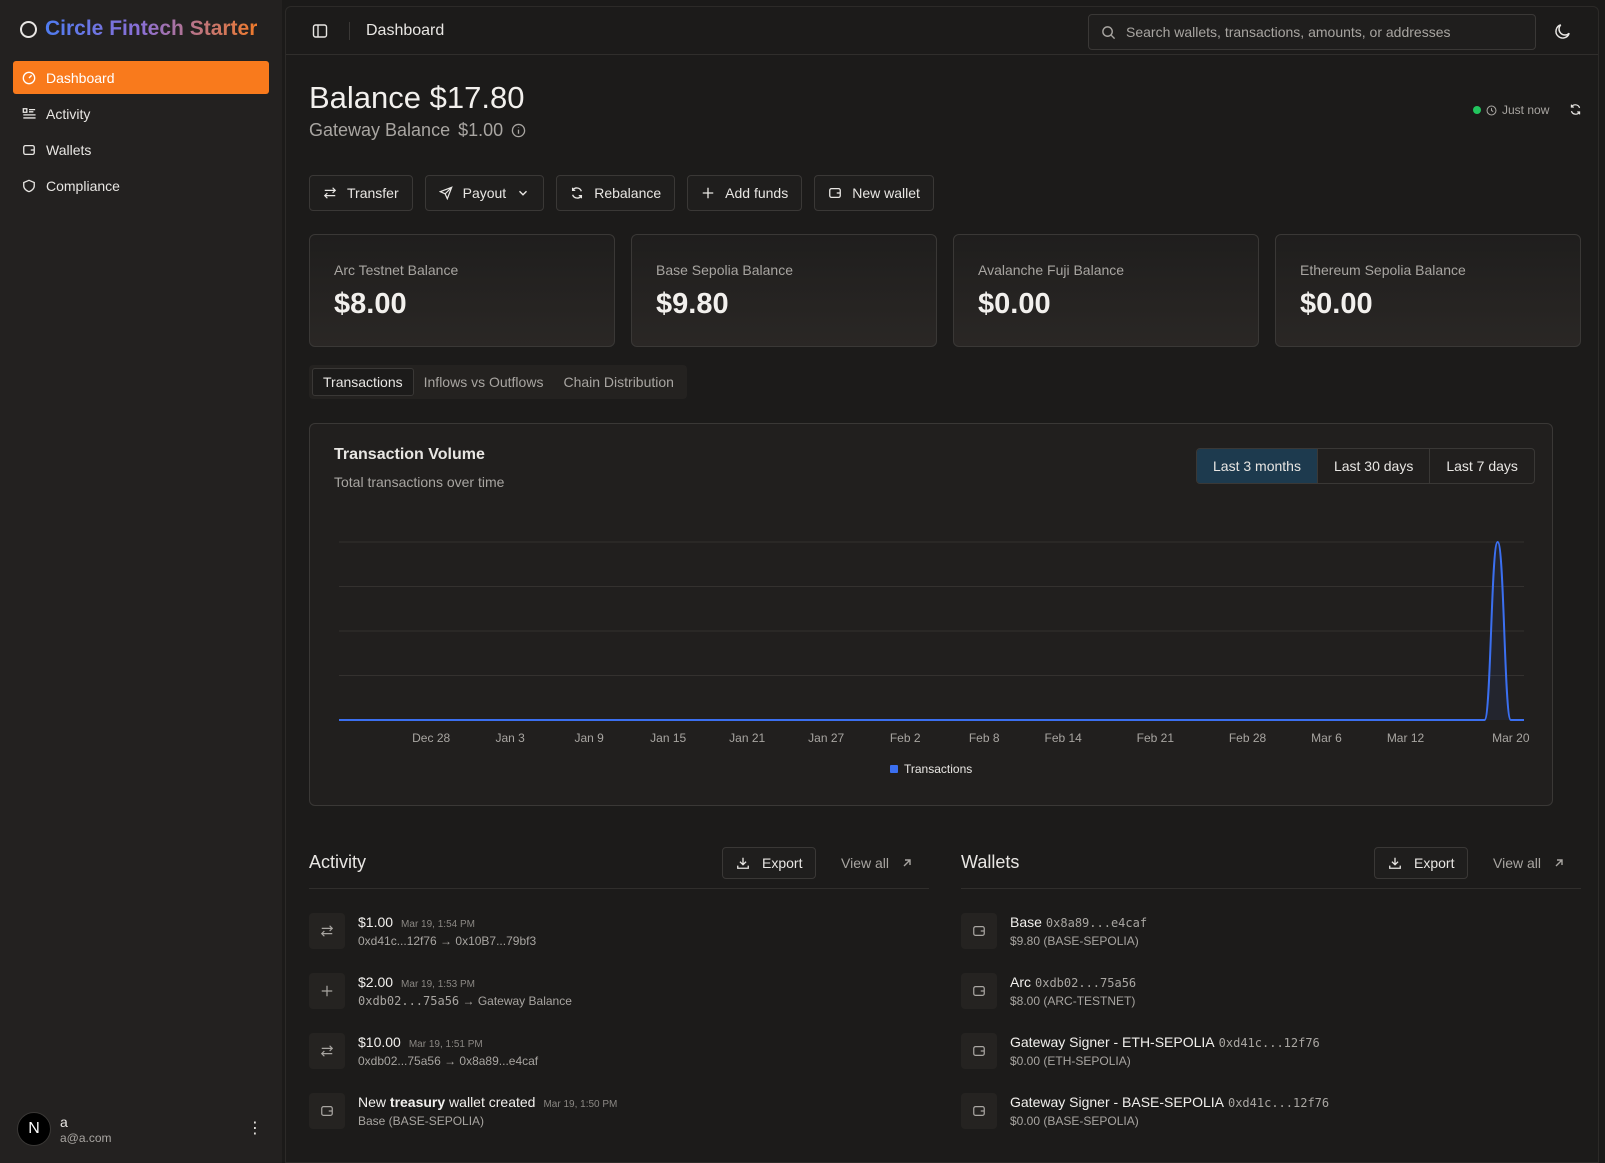 The height and width of the screenshot is (1163, 1605). Describe the element at coordinates (349, 31) in the screenshot. I see `divider` at that location.